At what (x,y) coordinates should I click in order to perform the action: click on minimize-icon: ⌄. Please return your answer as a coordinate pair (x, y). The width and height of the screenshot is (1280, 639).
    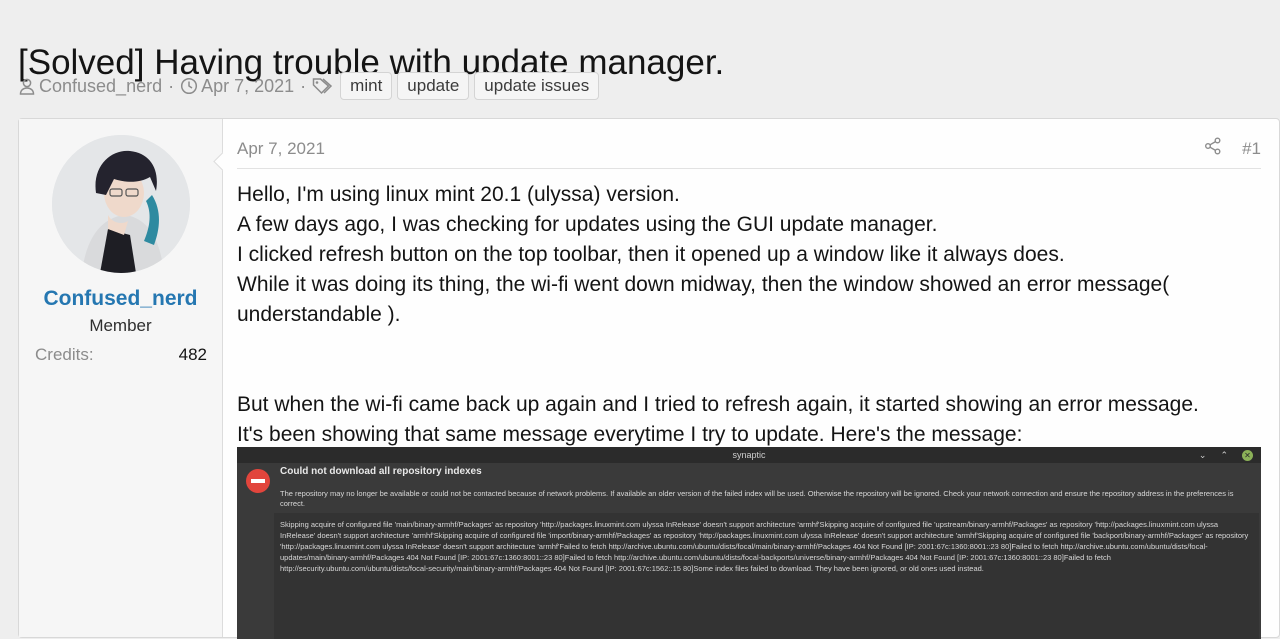
    Looking at the image, I should click on (1202, 455).